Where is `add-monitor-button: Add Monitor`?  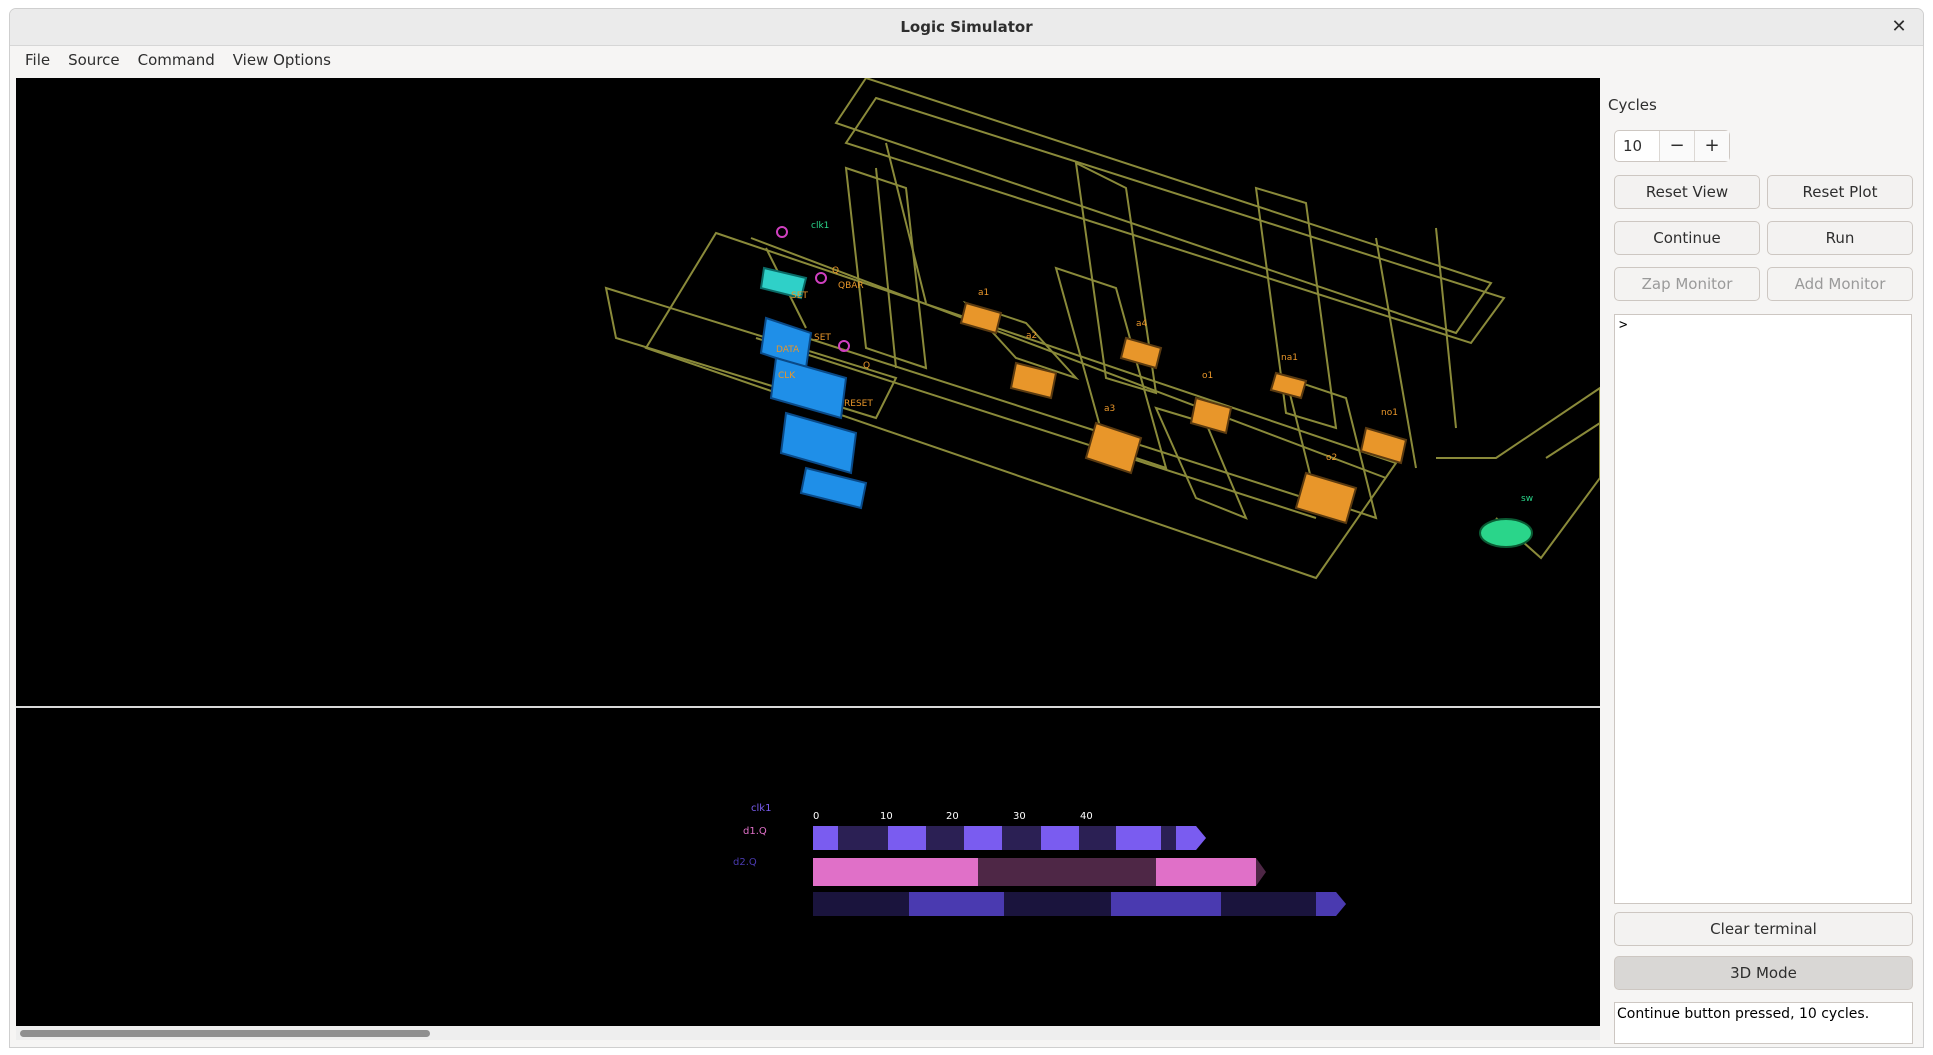
add-monitor-button: Add Monitor is located at coordinates (1840, 284).